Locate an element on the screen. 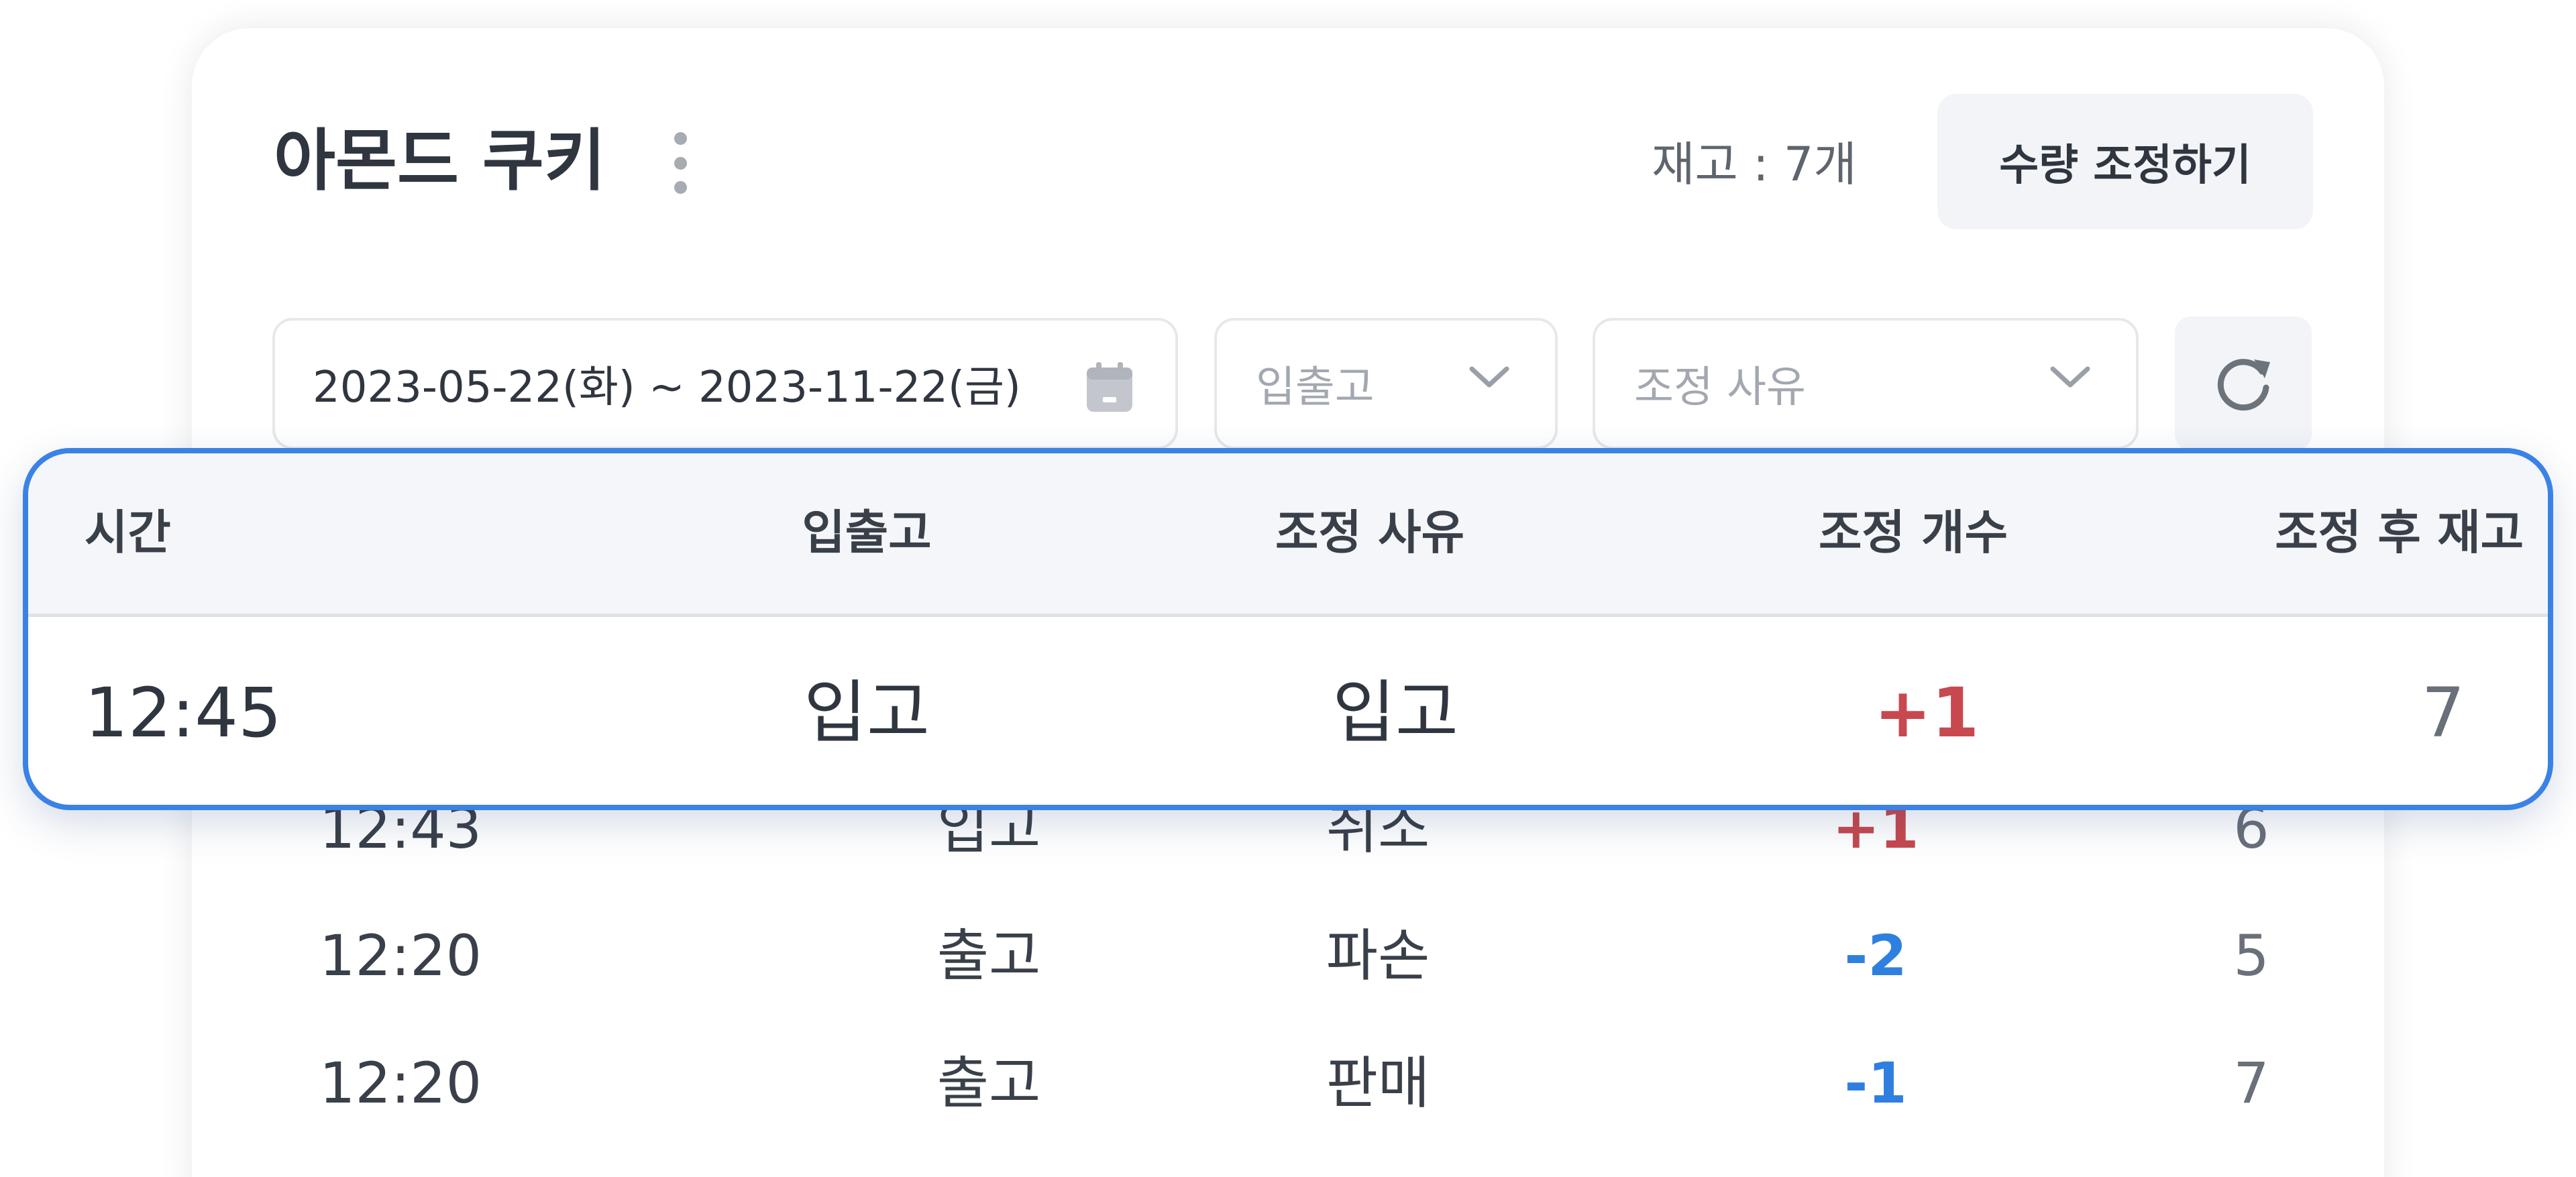 The width and height of the screenshot is (2576, 1177). column-header-after-stock: 조정 후 재고 is located at coordinates (2399, 532).